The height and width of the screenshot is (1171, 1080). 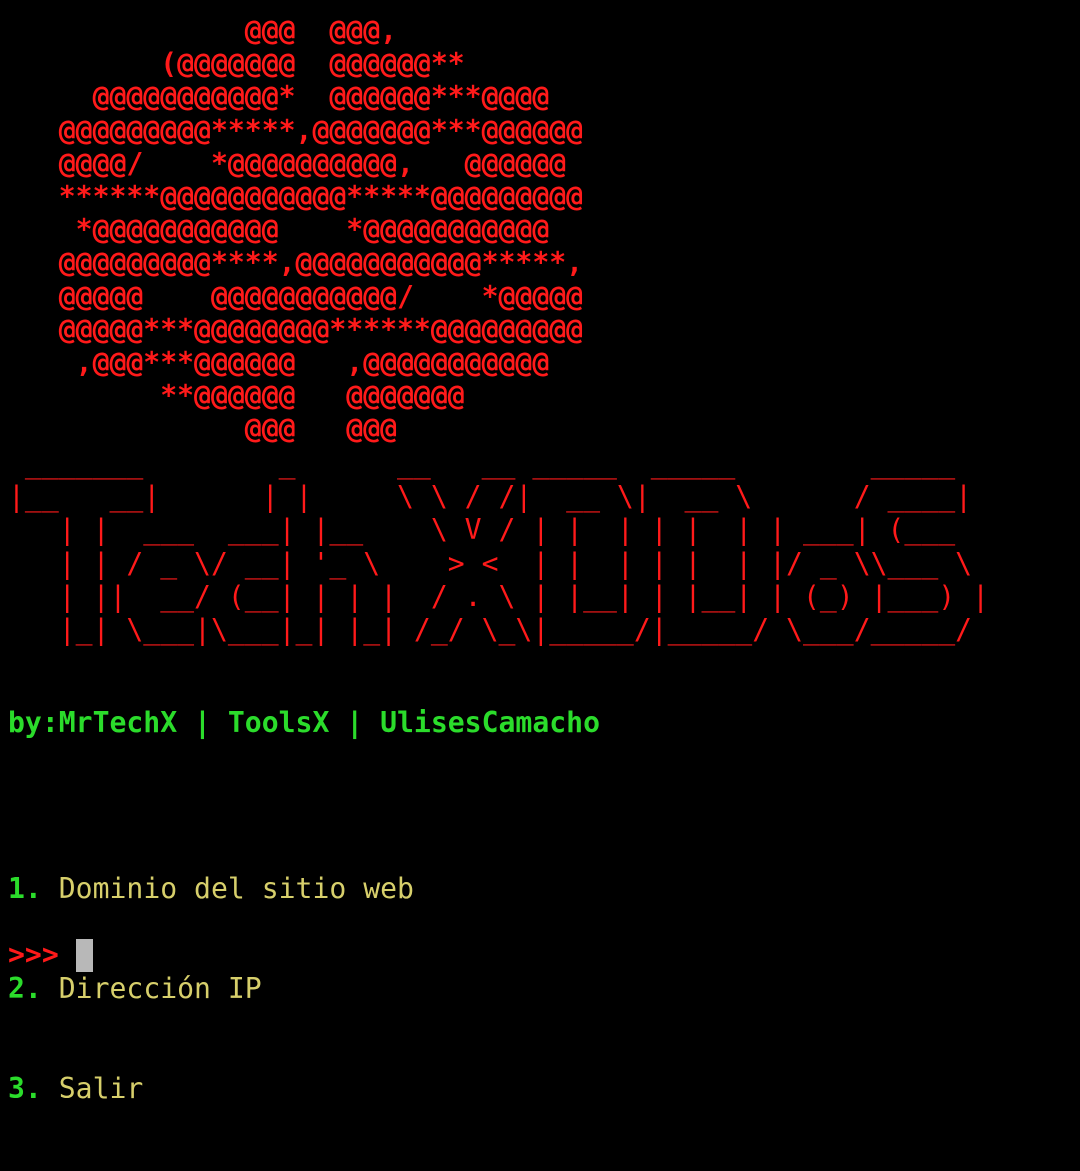 I want to click on menu-item-exit: 3. Salir, so click(x=211, y=1088).